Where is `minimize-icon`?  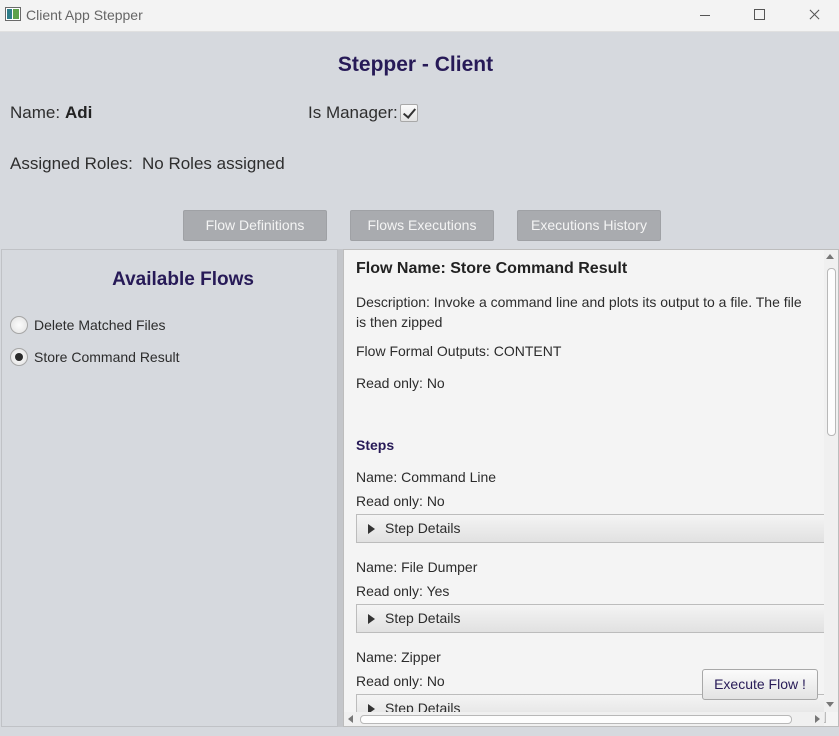 minimize-icon is located at coordinates (704, 15).